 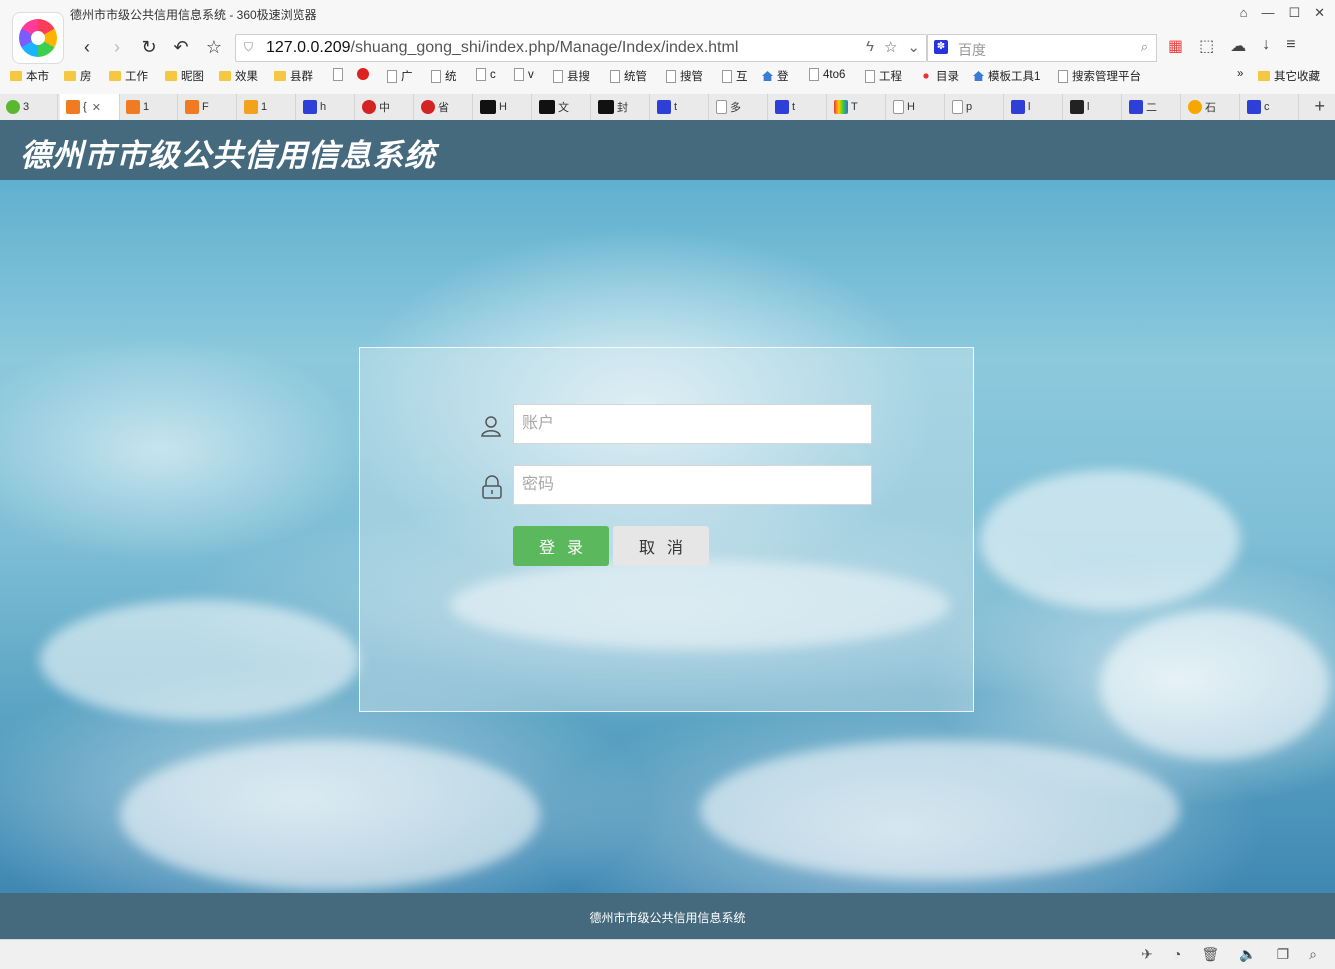 I want to click on browser-tab: 省, so click(x=444, y=107).